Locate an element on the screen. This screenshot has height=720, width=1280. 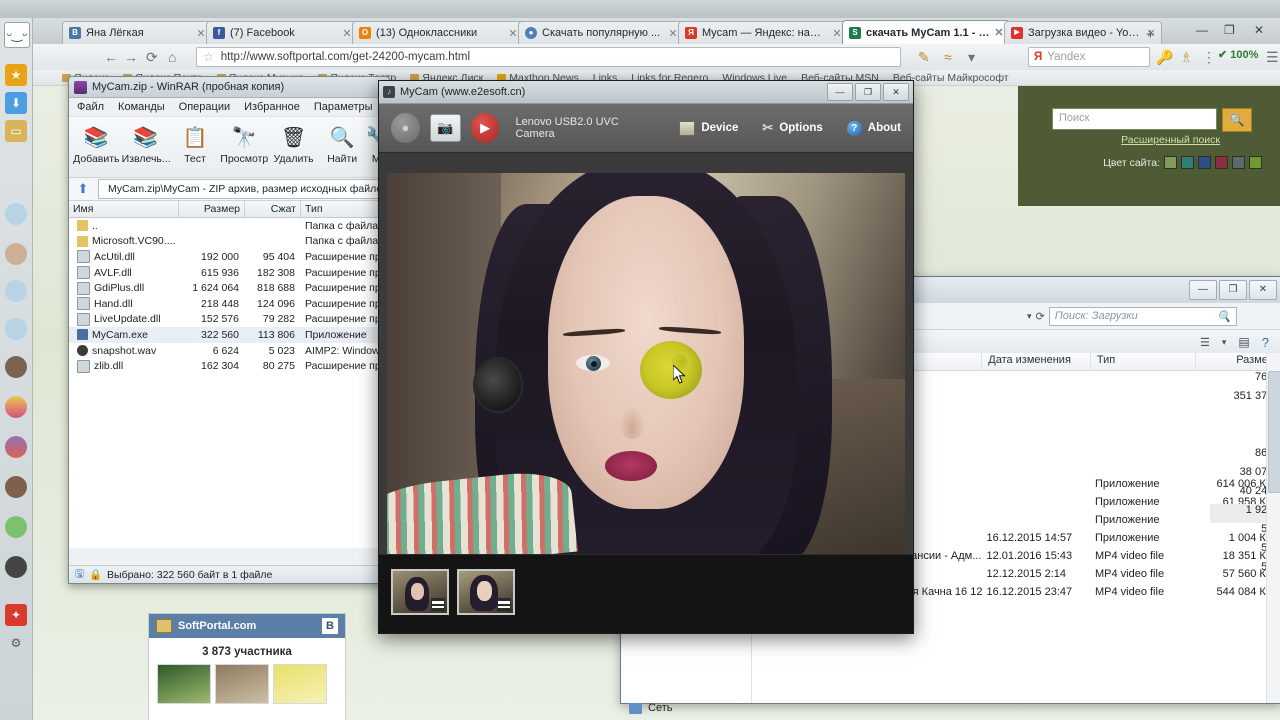
search-icon: 🔍 is located at coordinates (1224, 316).